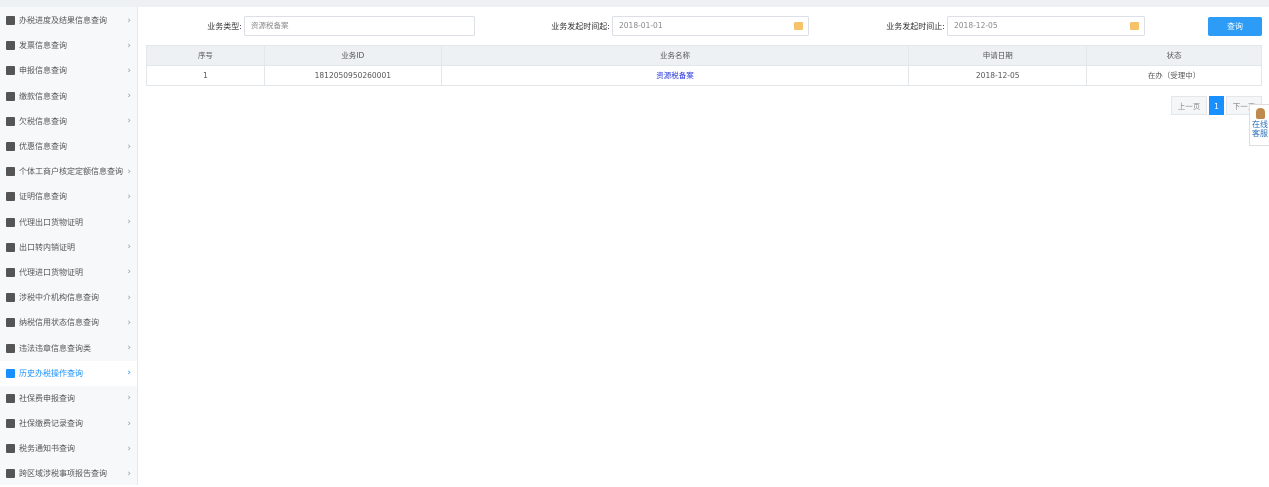  Describe the element at coordinates (675, 55) in the screenshot. I see `header-name: 业务名称` at that location.